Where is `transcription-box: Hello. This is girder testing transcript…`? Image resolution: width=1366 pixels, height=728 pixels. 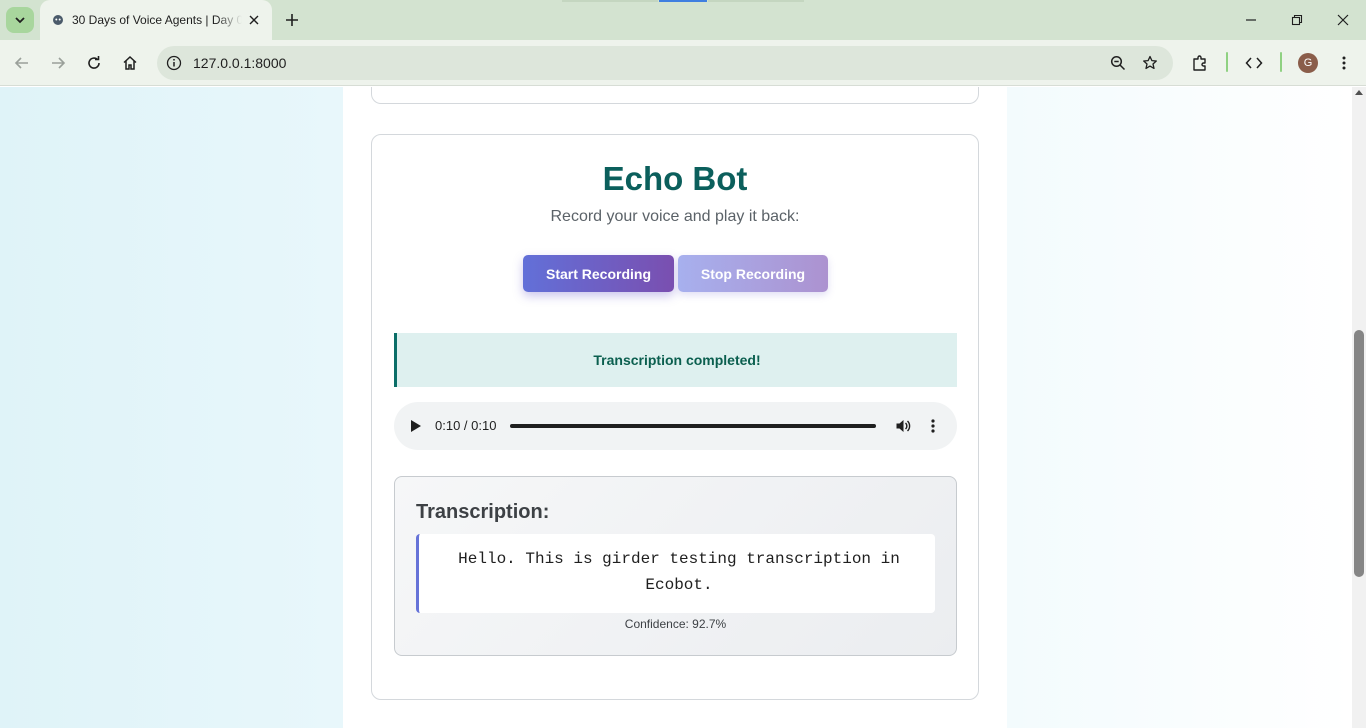
transcription-box: Hello. This is girder testing transcript… is located at coordinates (675, 573).